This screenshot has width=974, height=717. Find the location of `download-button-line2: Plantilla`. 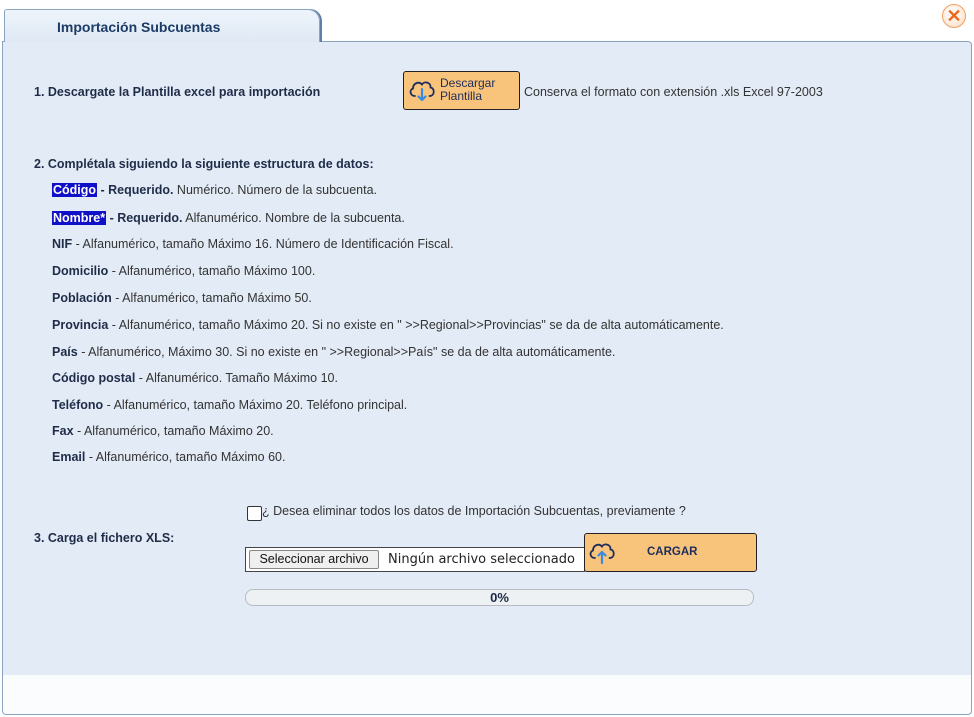

download-button-line2: Plantilla is located at coordinates (461, 96).